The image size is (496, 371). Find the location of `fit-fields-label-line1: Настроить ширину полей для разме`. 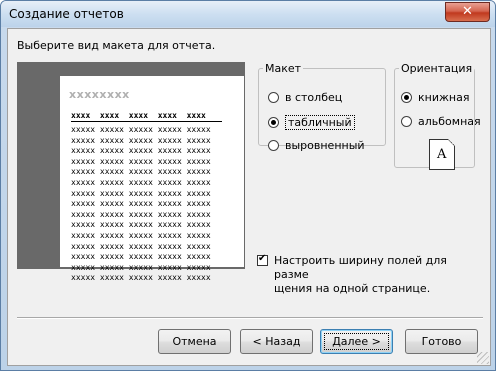

fit-fields-label-line1: Настроить ширину полей для разме is located at coordinates (360, 267).